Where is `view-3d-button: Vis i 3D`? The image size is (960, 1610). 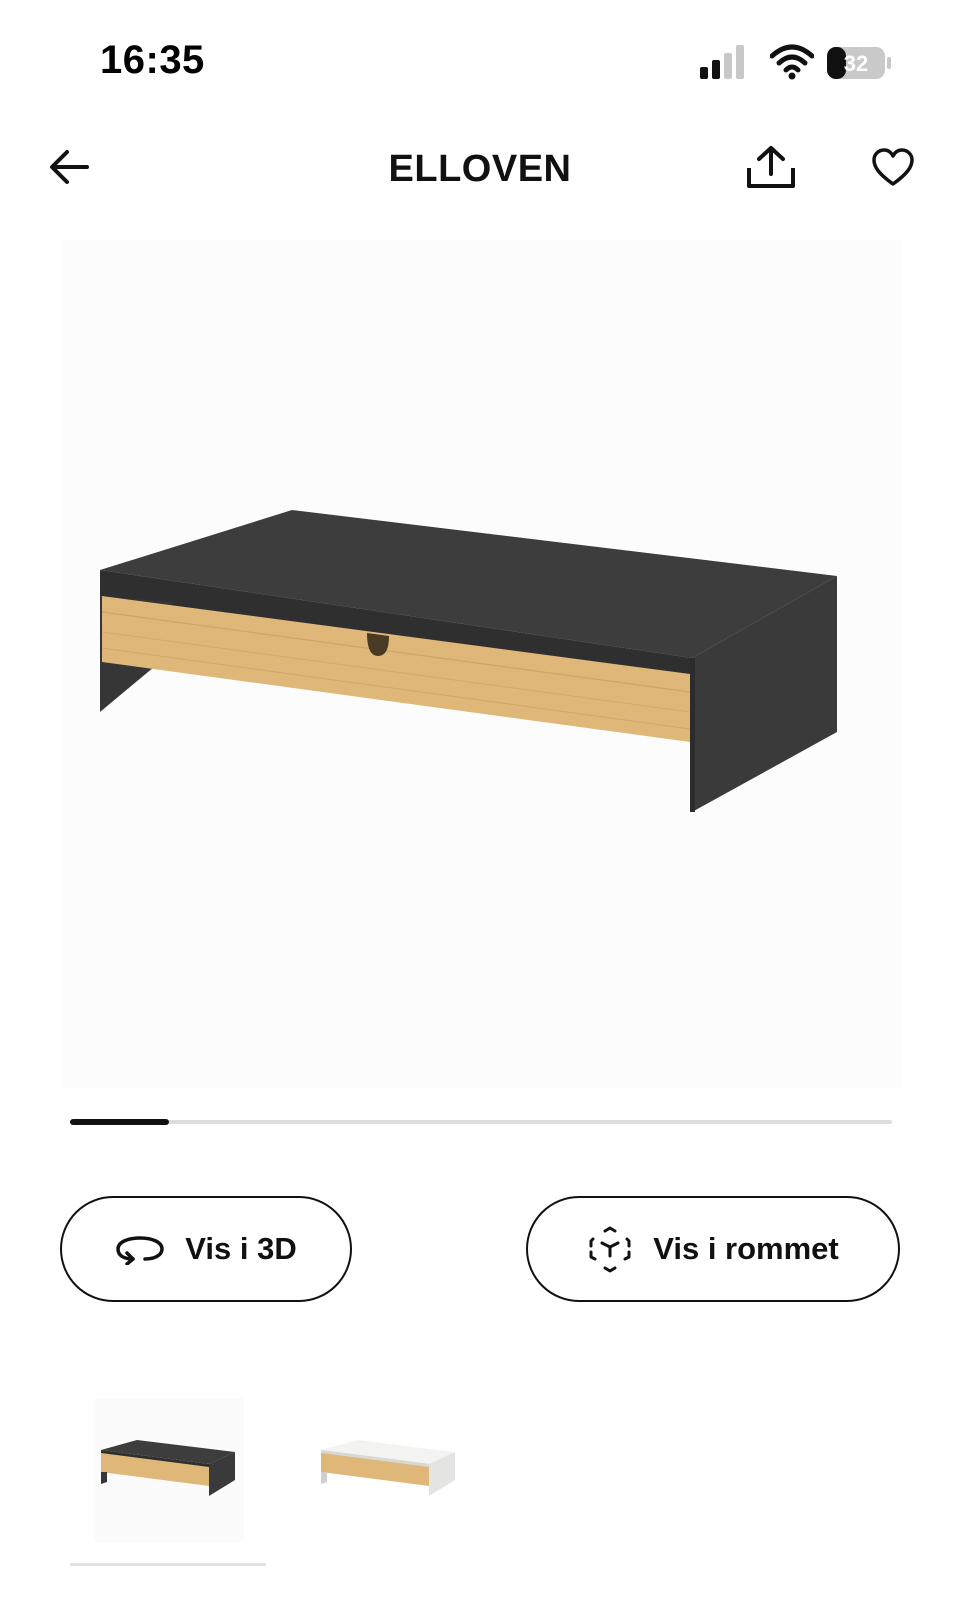
view-3d-button: Vis i 3D is located at coordinates (206, 1249).